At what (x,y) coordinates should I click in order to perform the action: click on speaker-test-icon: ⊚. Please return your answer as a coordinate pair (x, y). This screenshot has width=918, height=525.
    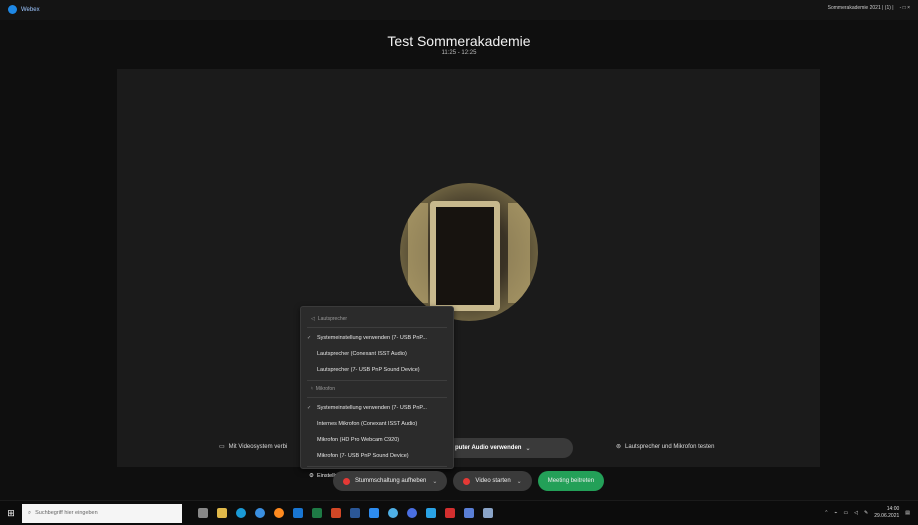
    Looking at the image, I should click on (619, 447).